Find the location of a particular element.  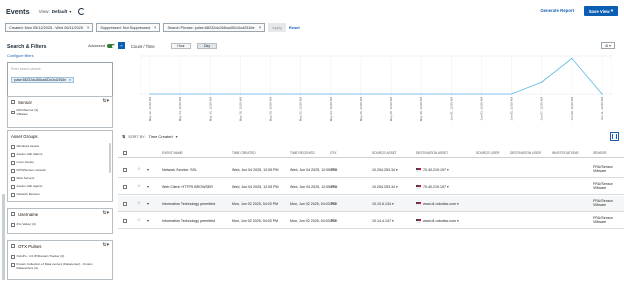

view-selector: Default is located at coordinates (60, 11).